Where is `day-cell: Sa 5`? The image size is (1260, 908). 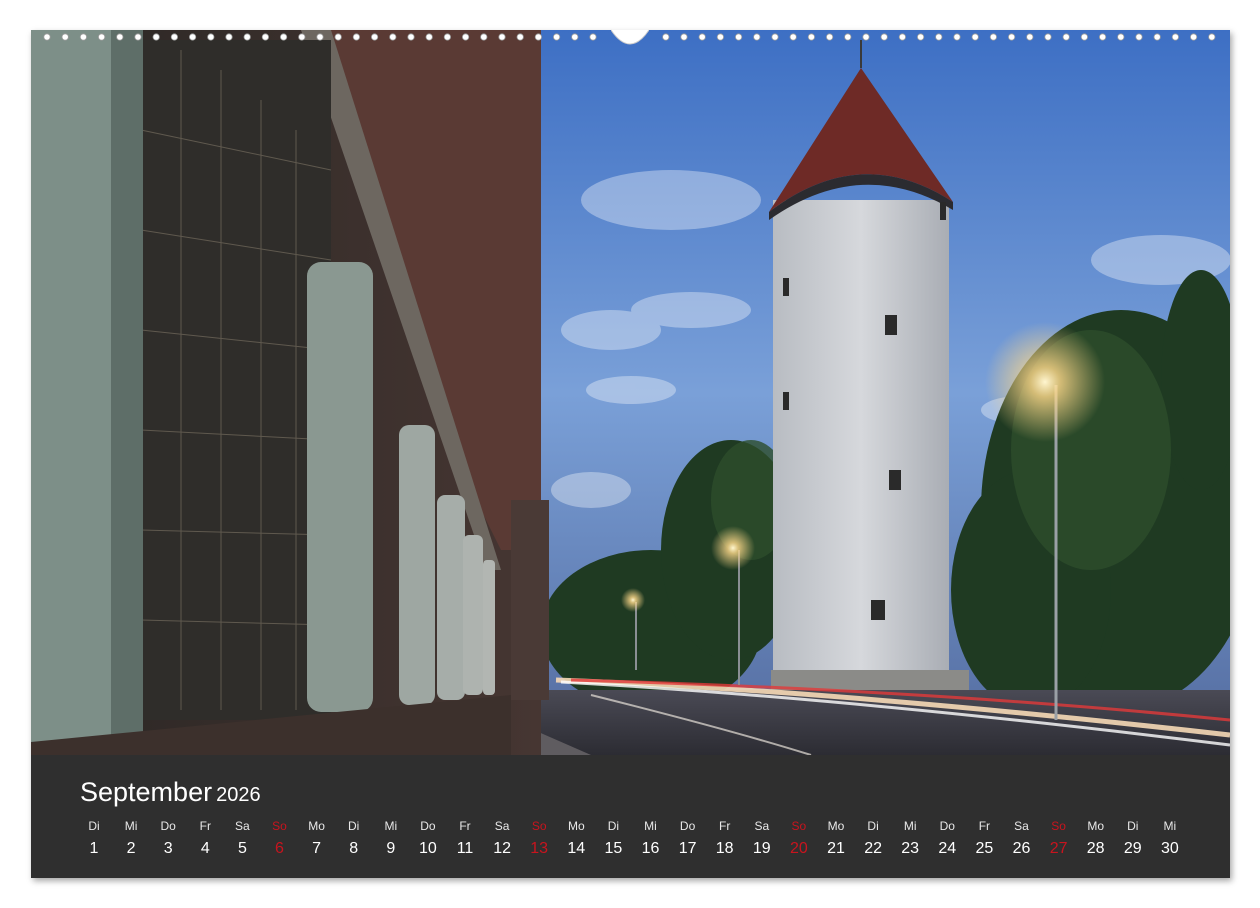 day-cell: Sa 5 is located at coordinates (242, 838).